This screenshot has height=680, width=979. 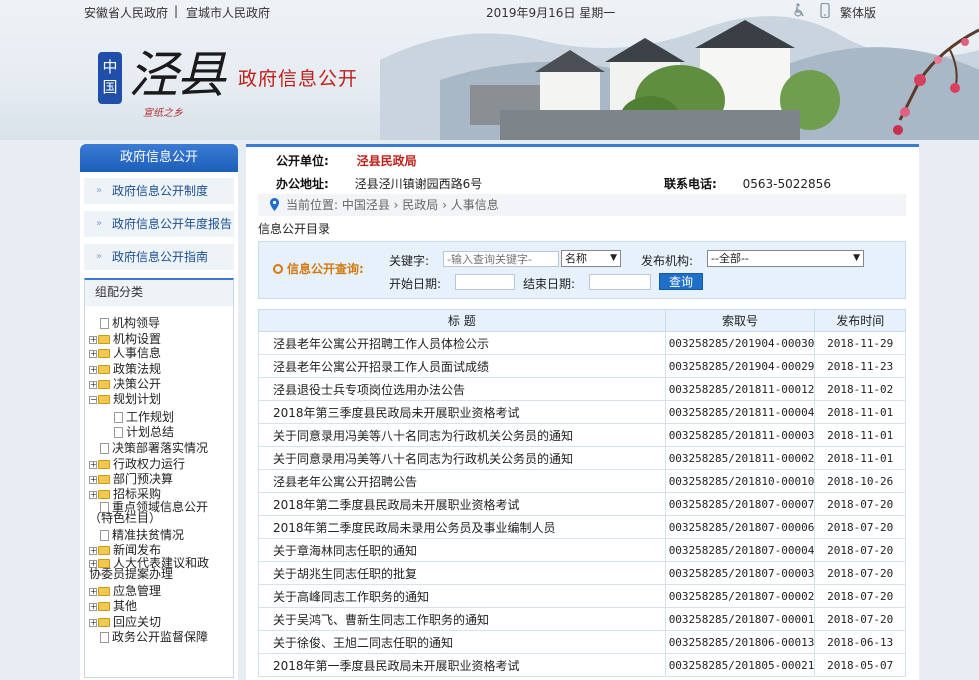 What do you see at coordinates (740, 619) in the screenshot?
I see `row-index-number: 003258285/201807-00001` at bounding box center [740, 619].